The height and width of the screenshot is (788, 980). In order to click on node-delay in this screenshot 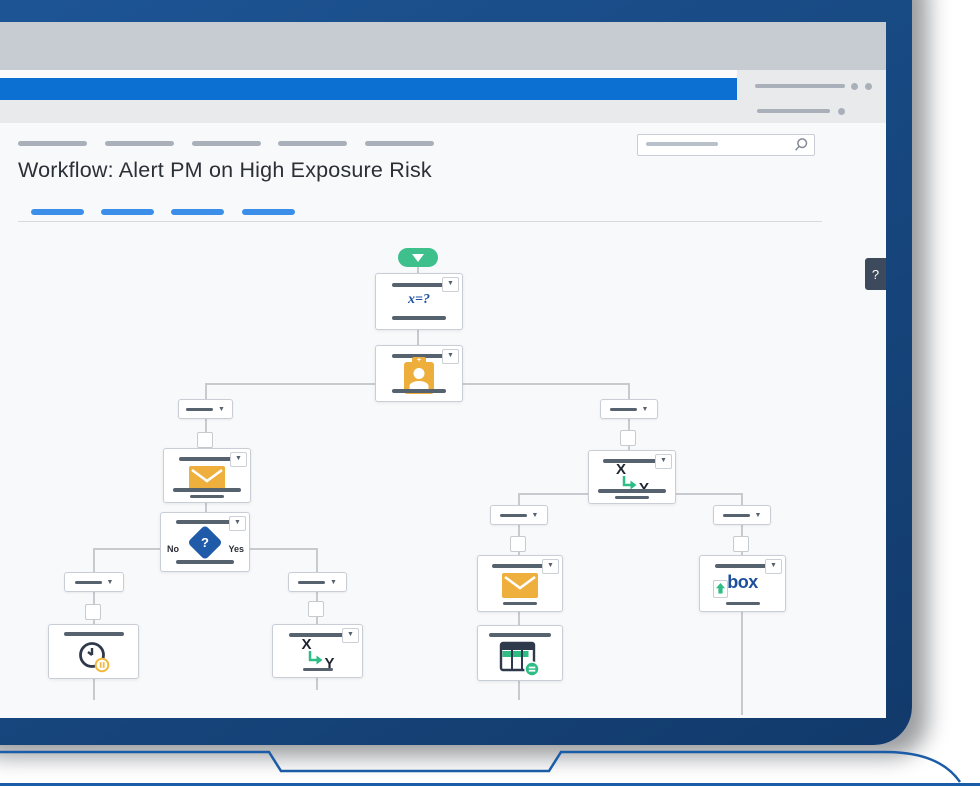, I will do `click(93, 651)`.